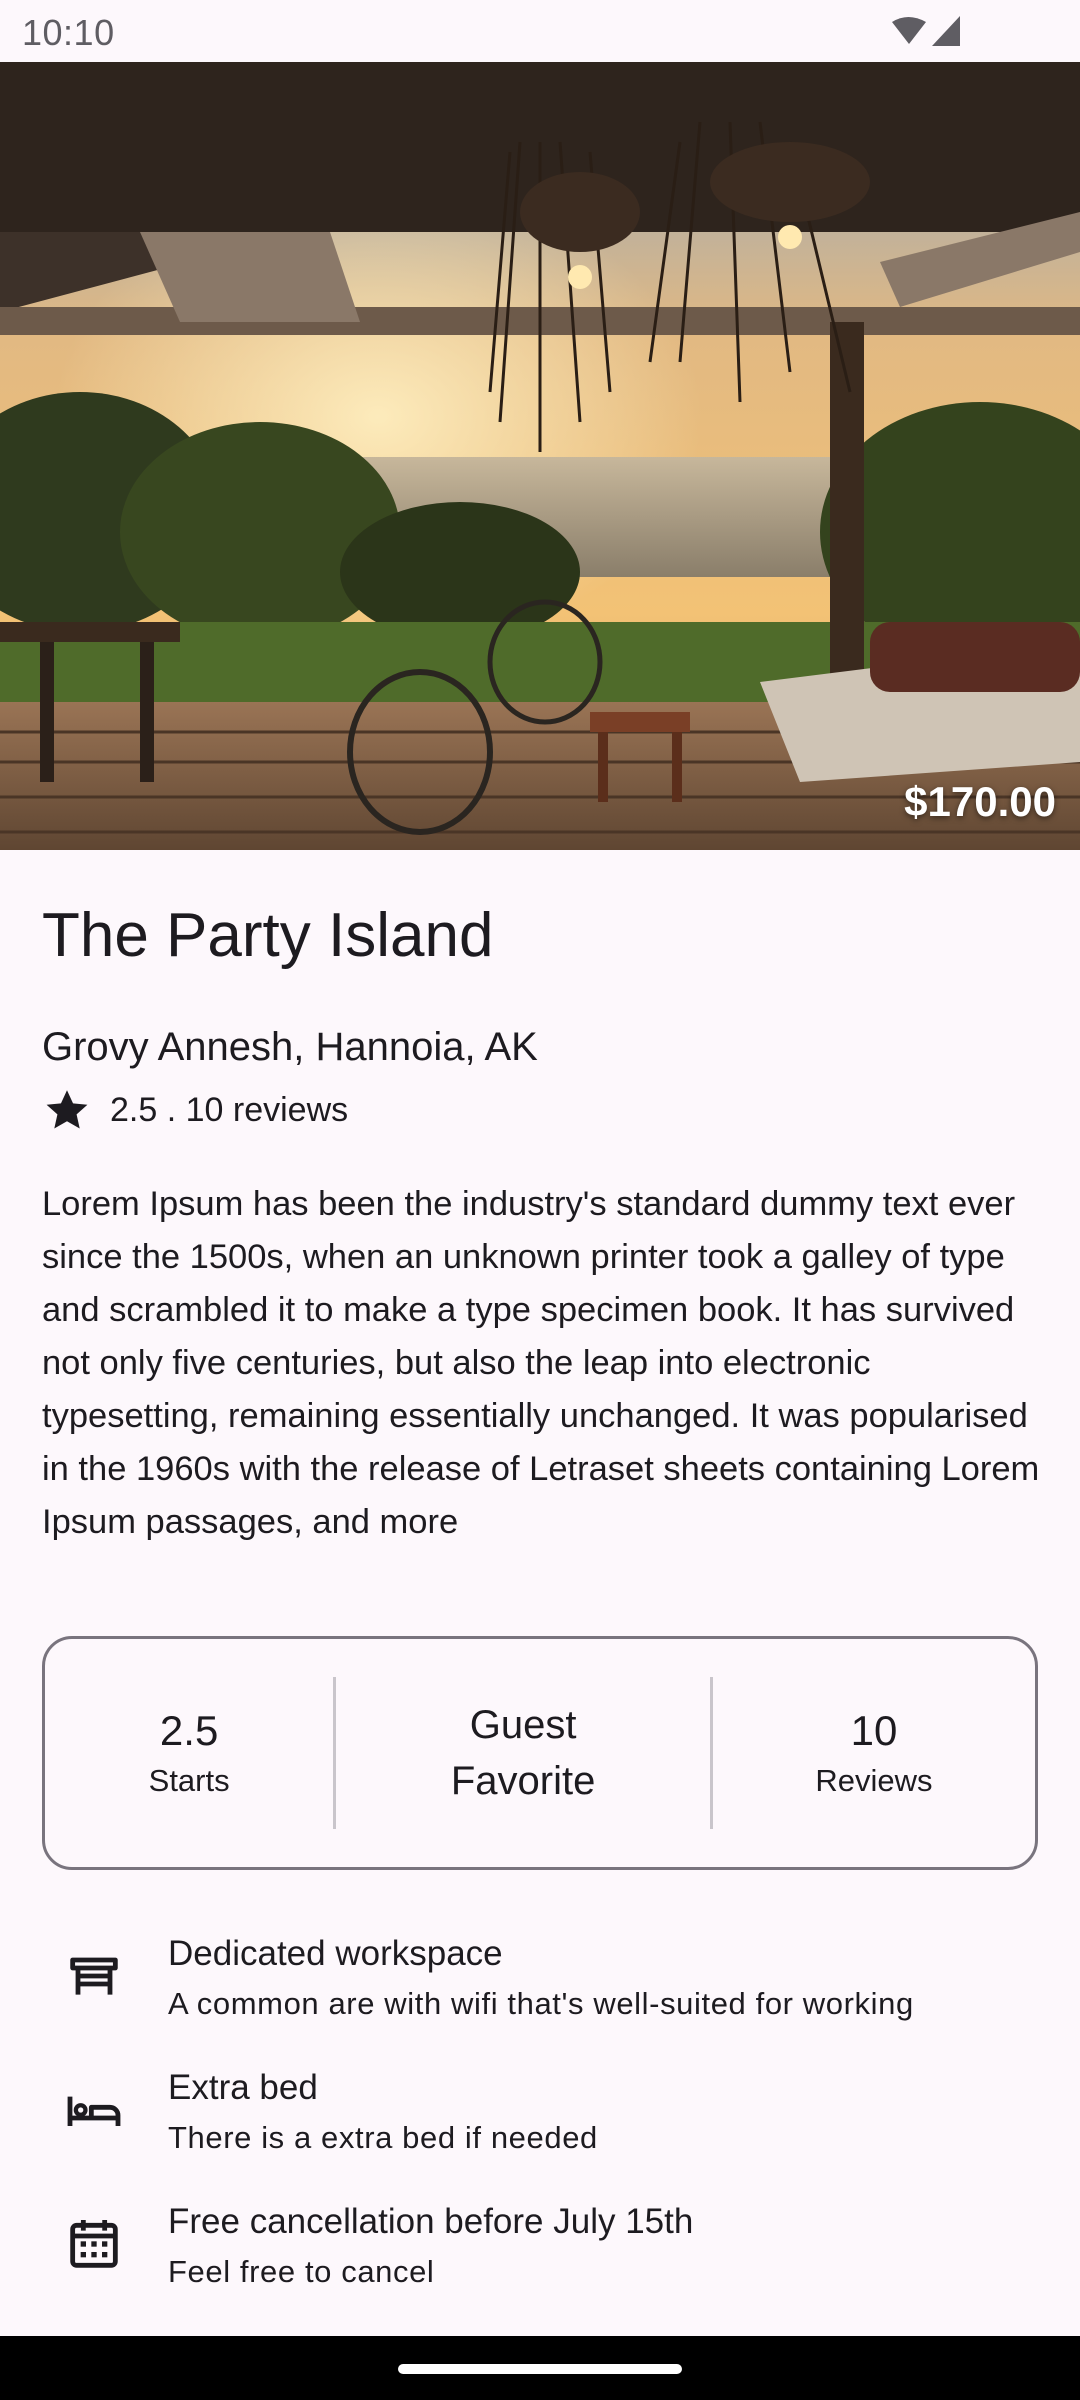 Image resolution: width=1080 pixels, height=2400 pixels. I want to click on amenity-subtitle: Feel free to cancel, so click(301, 2271).